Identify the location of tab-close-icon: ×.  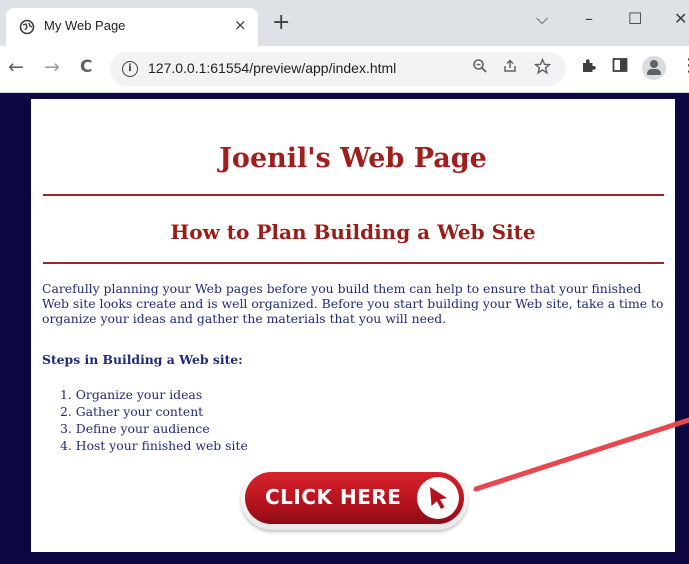
(240, 25).